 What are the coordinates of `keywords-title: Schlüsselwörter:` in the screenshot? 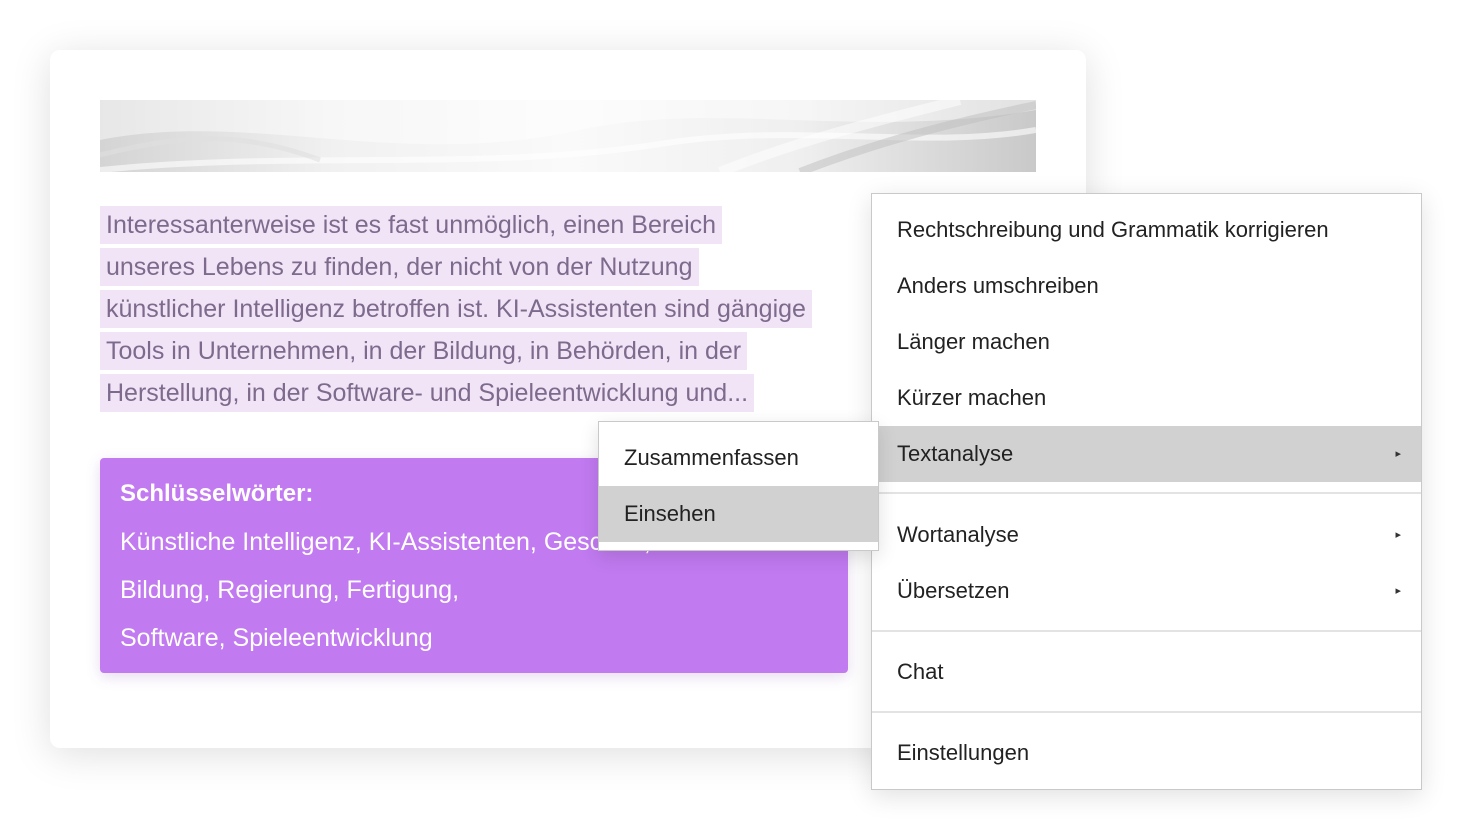 It's located at (217, 493).